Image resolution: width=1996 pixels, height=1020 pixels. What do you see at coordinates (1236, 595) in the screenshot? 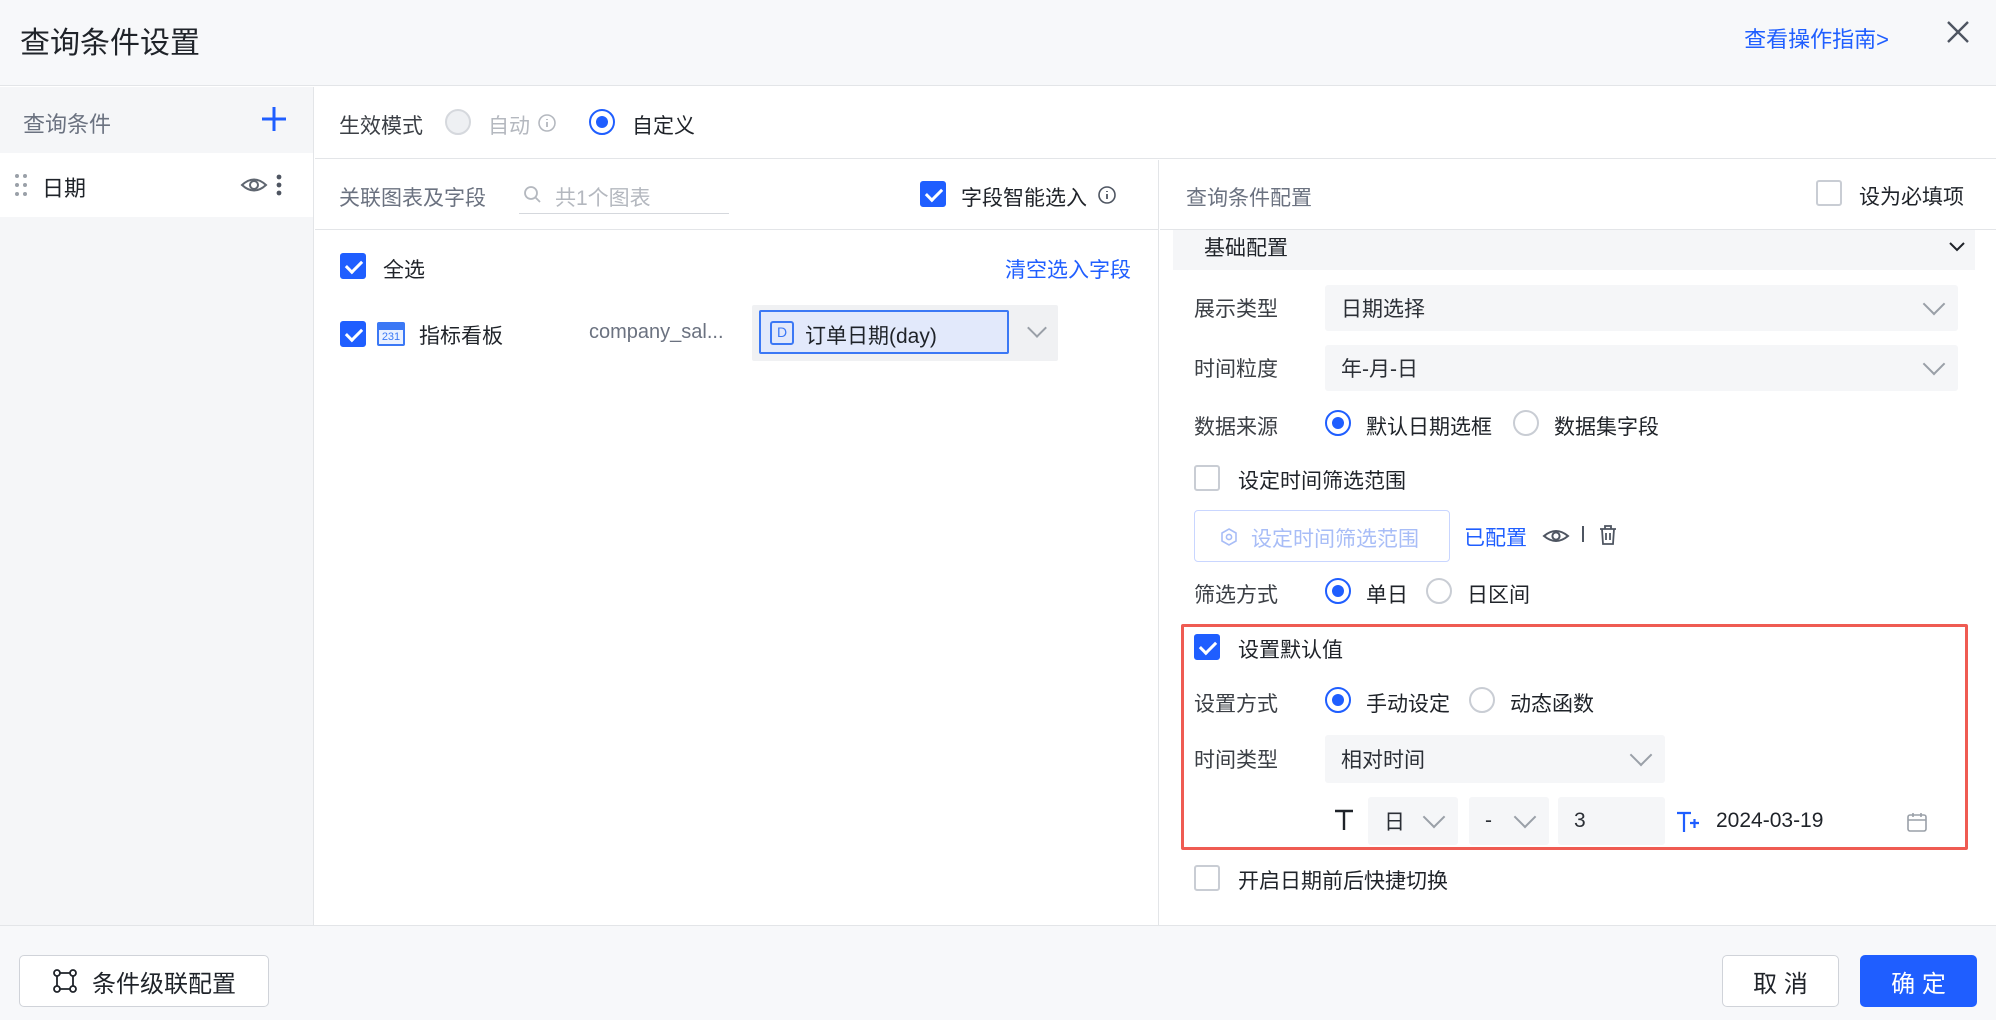
I see `filter-method-label: 筛选方式` at bounding box center [1236, 595].